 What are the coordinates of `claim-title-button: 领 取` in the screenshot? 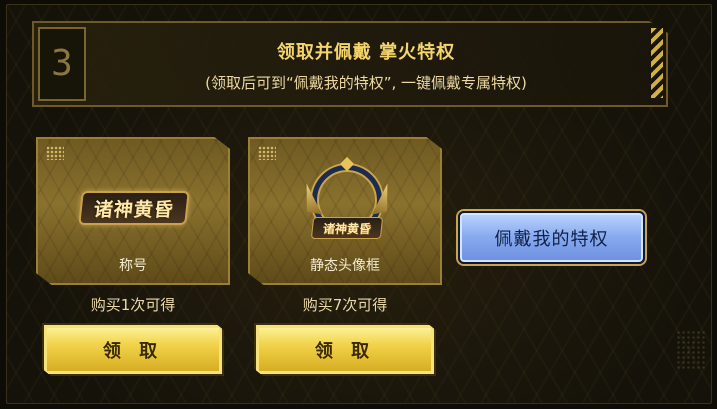 It's located at (133, 349).